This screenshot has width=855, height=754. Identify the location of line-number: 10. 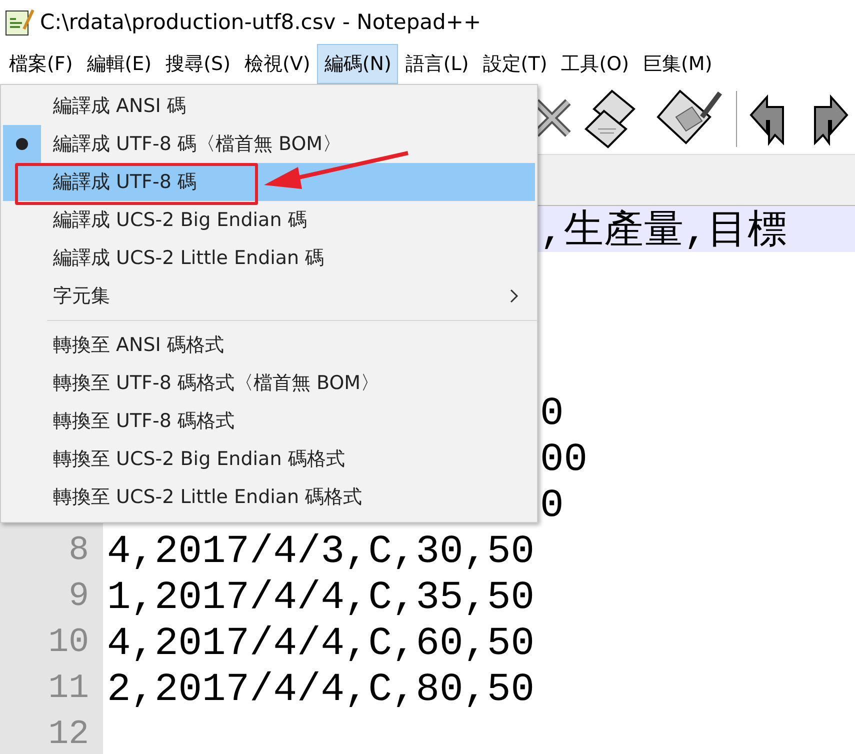
(68, 643).